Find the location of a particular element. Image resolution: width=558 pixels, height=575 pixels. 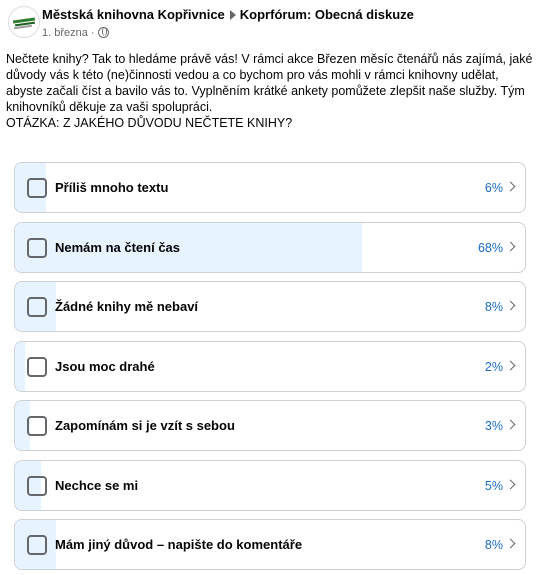

post-text-line: knihovníků děkuje za vaši spolupráci. is located at coordinates (109, 107).